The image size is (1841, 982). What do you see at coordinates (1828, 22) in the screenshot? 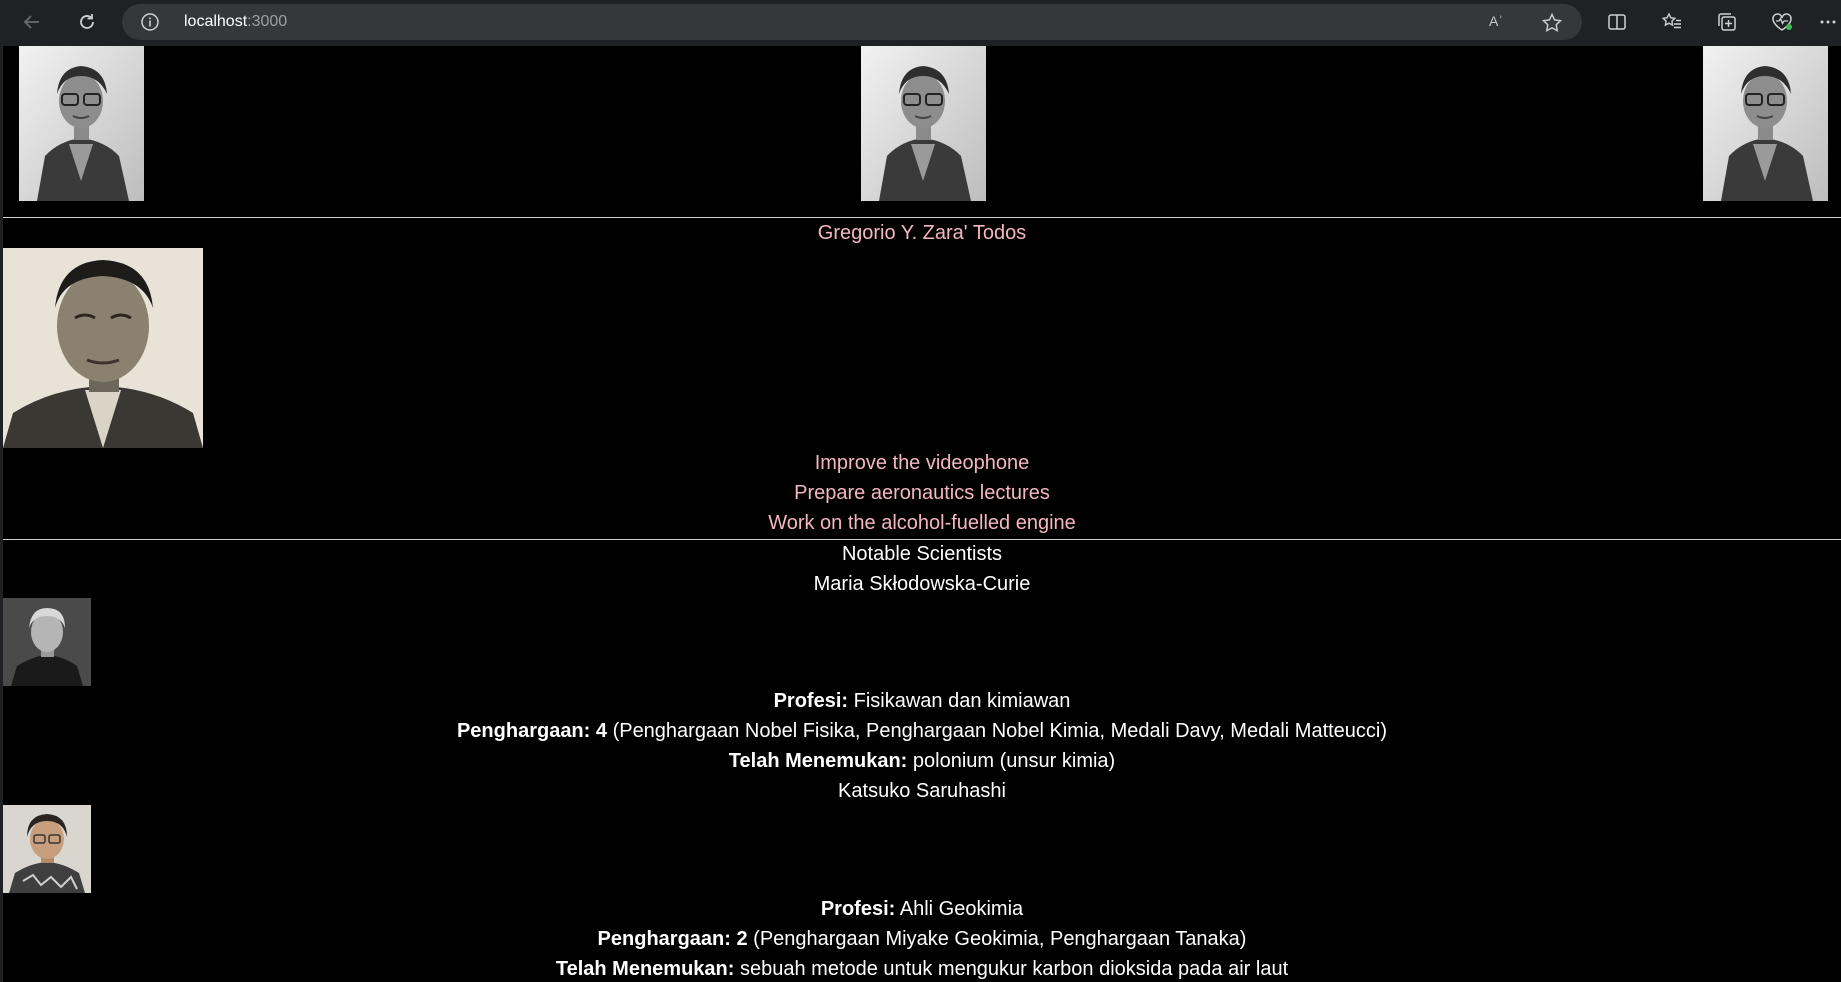
I see `more-options-icon` at bounding box center [1828, 22].